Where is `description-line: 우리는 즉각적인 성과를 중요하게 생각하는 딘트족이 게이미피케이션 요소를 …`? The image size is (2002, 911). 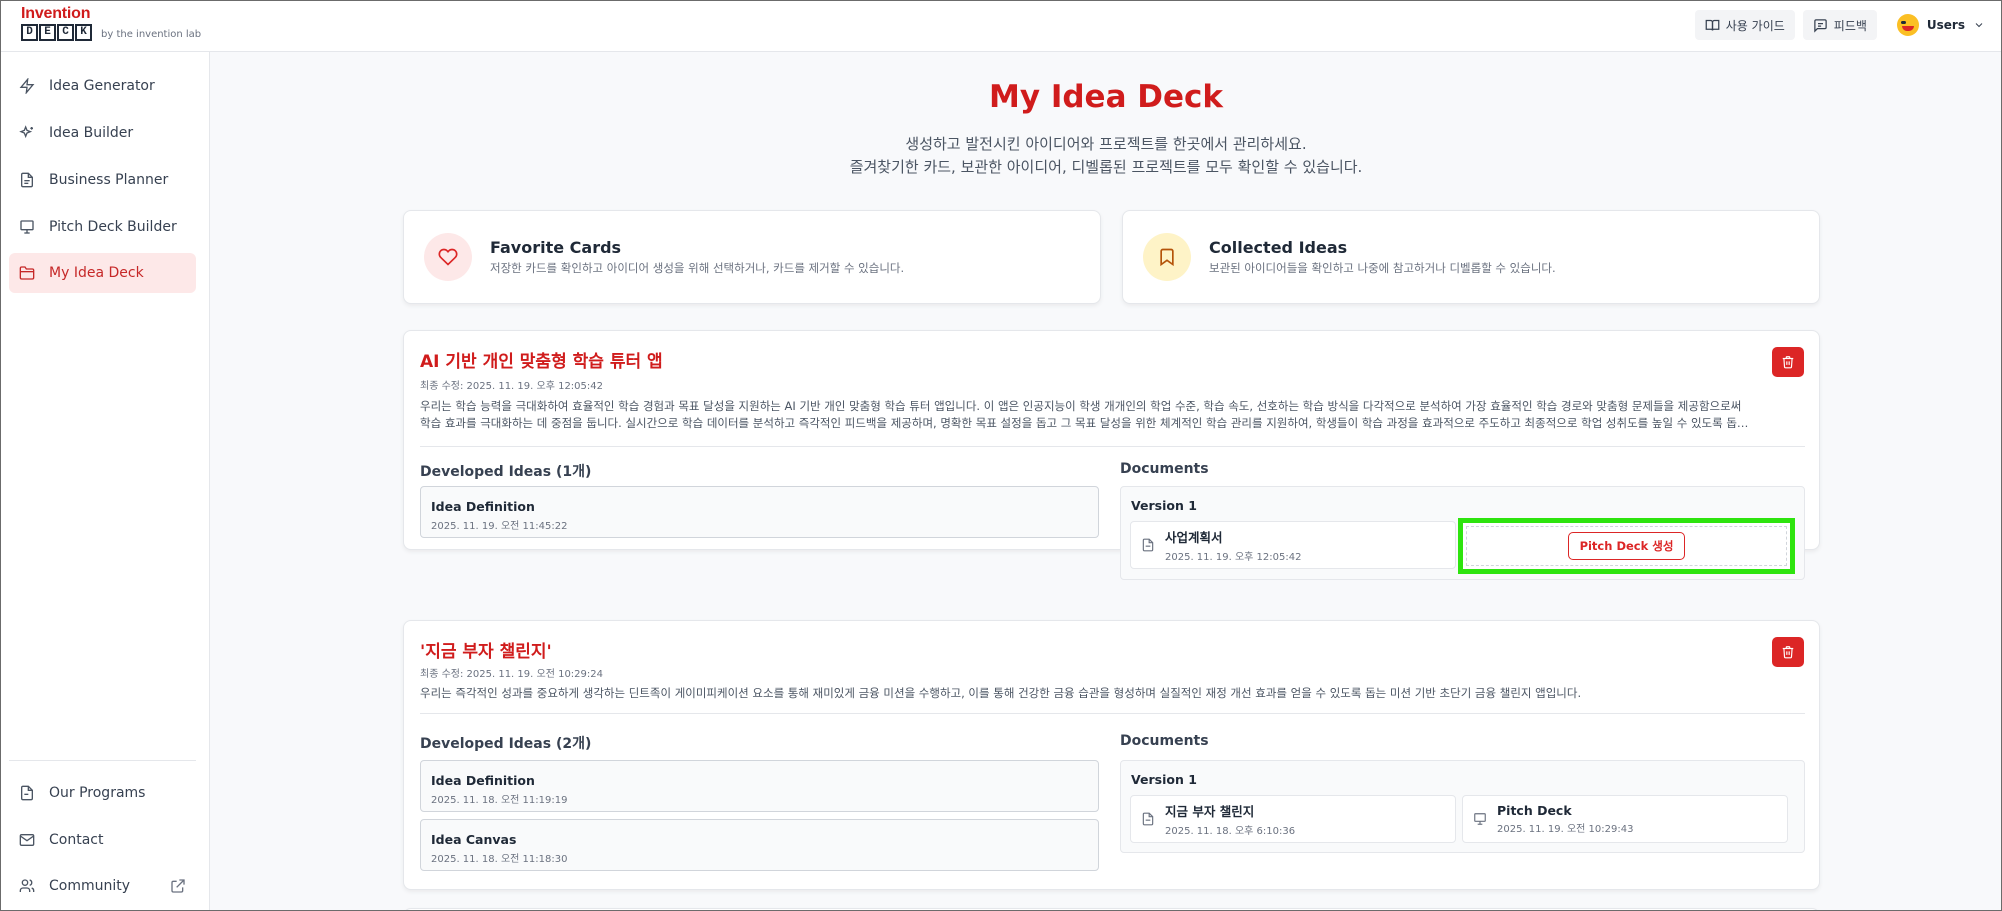 description-line: 우리는 즉각적인 성과를 중요하게 생각하는 딘트족이 게이미피케이션 요소를 … is located at coordinates (1001, 693).